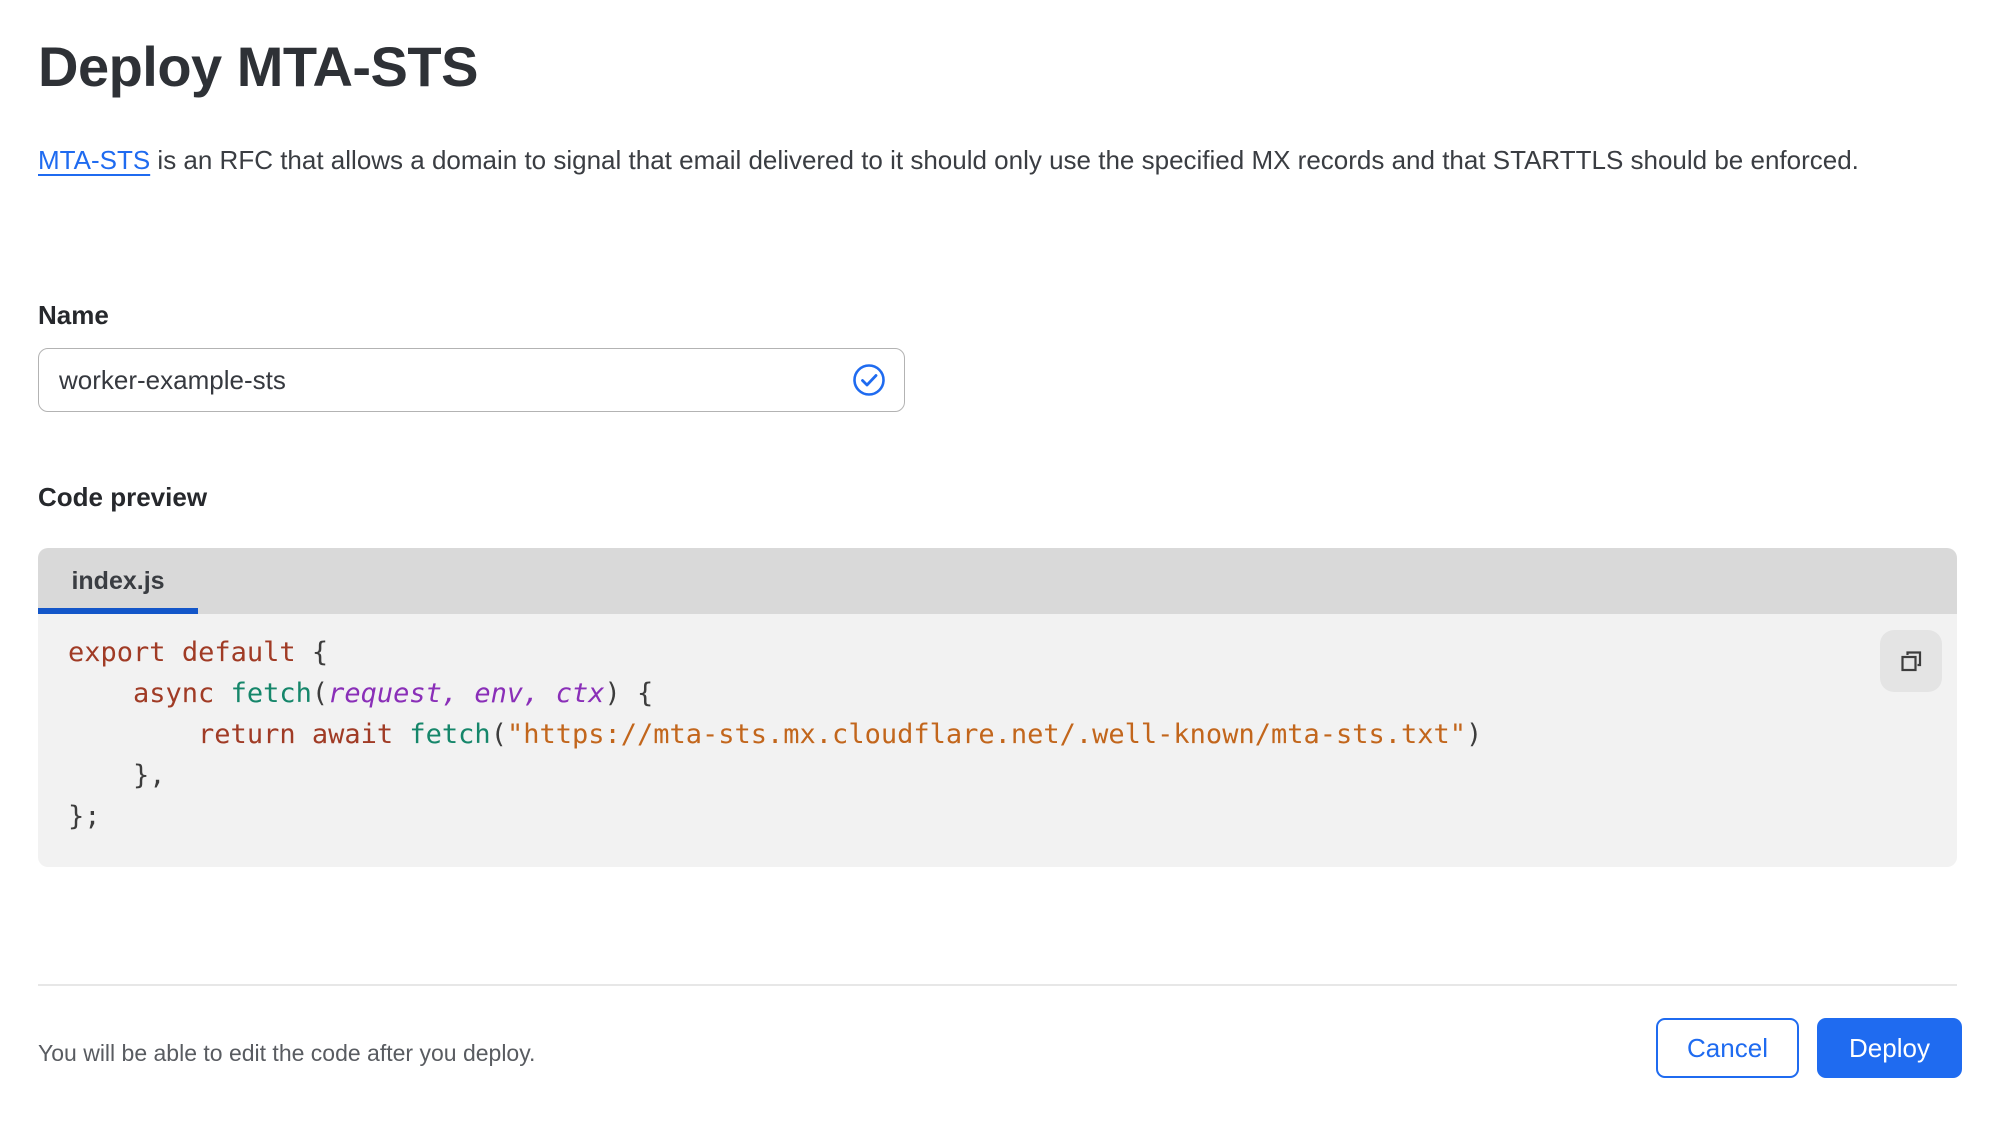  I want to click on copy-icon, so click(1911, 661).